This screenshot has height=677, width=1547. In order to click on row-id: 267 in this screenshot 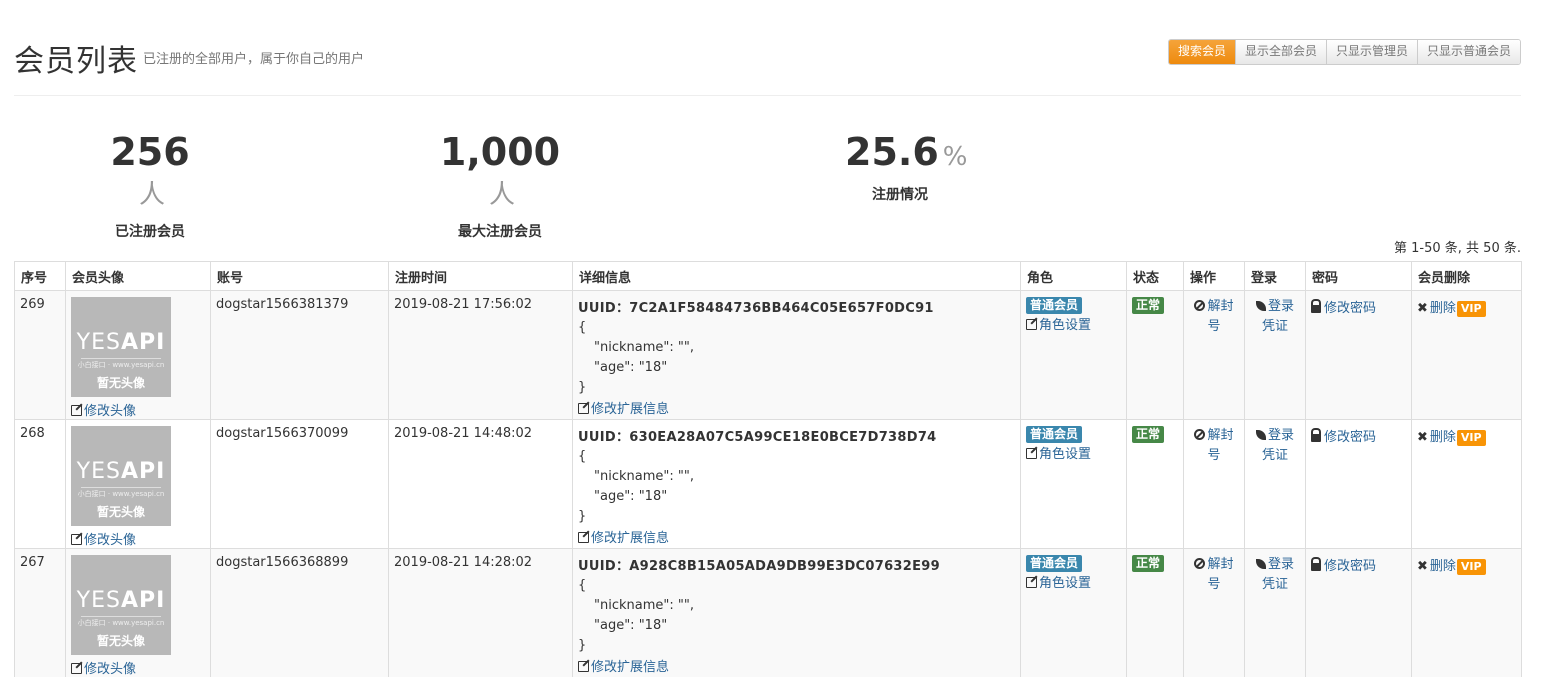, I will do `click(40, 612)`.